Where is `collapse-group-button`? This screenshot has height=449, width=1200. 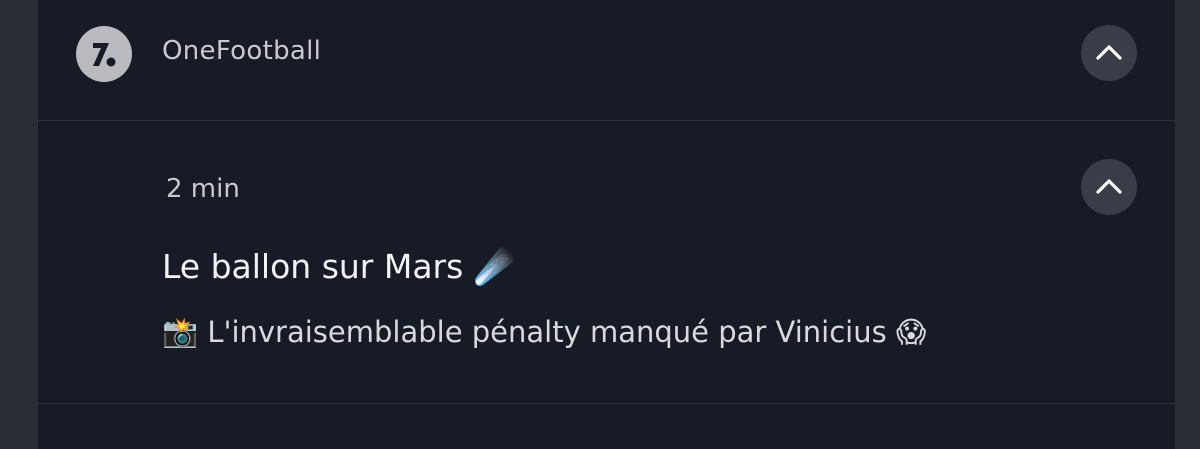
collapse-group-button is located at coordinates (1109, 53).